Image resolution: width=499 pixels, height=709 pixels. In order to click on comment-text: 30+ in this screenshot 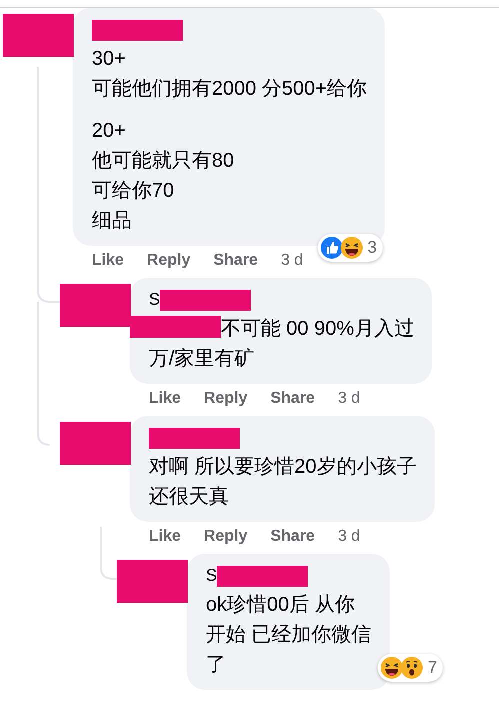, I will do `click(109, 59)`.